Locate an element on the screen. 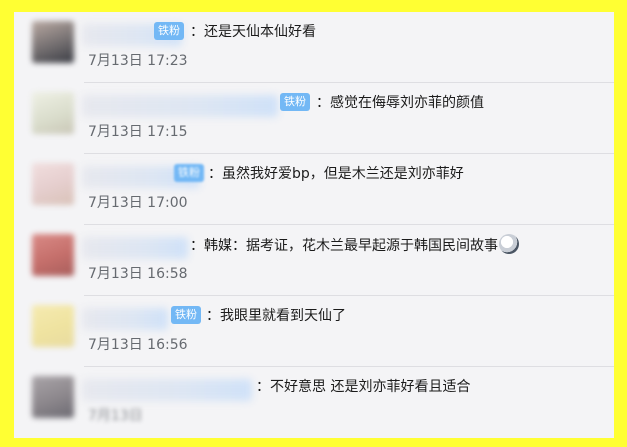  comment-time: 7月13日 16:58 is located at coordinates (138, 274).